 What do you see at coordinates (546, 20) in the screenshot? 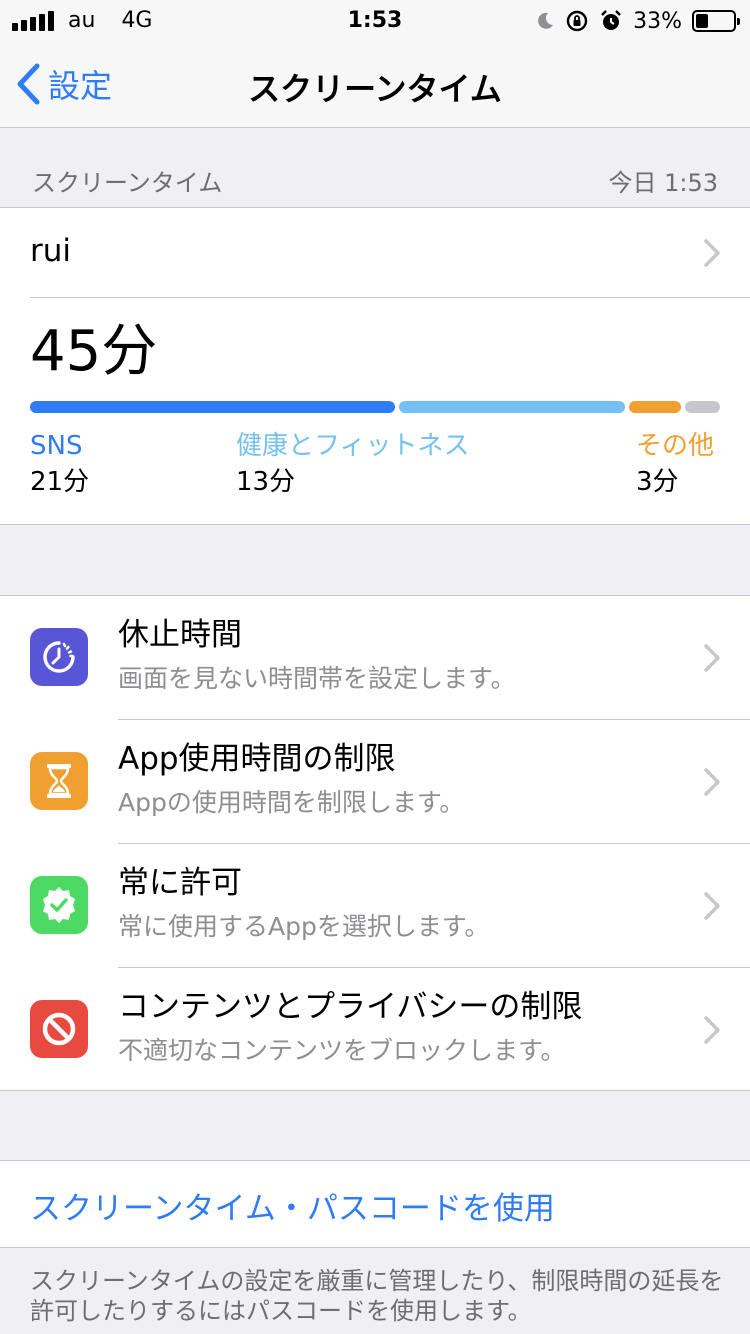
I see `moon-icon` at bounding box center [546, 20].